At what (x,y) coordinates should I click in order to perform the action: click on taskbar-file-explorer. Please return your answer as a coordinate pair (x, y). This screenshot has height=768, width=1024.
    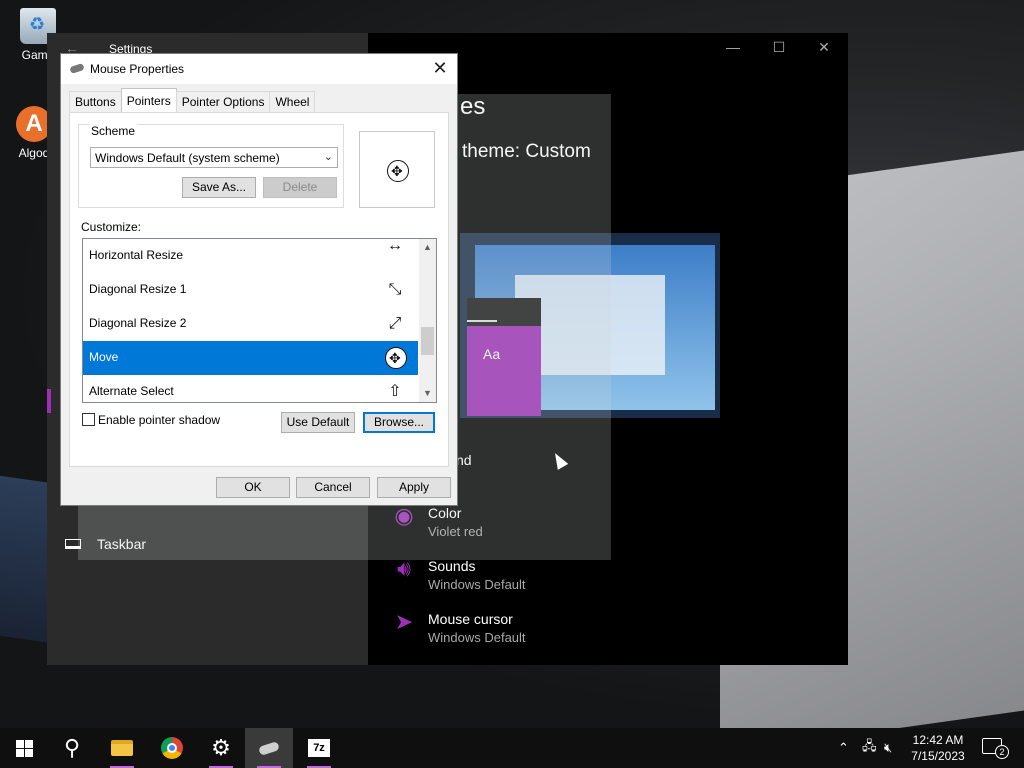
    Looking at the image, I should click on (122, 748).